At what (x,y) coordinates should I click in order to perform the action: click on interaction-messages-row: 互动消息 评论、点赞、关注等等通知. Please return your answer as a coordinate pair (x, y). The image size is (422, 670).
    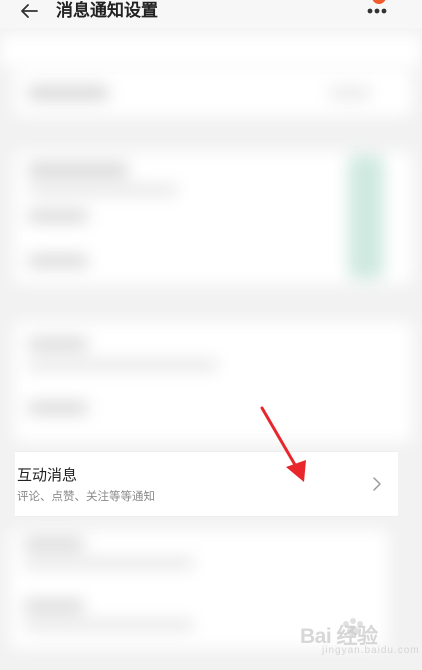
    Looking at the image, I should click on (206, 484).